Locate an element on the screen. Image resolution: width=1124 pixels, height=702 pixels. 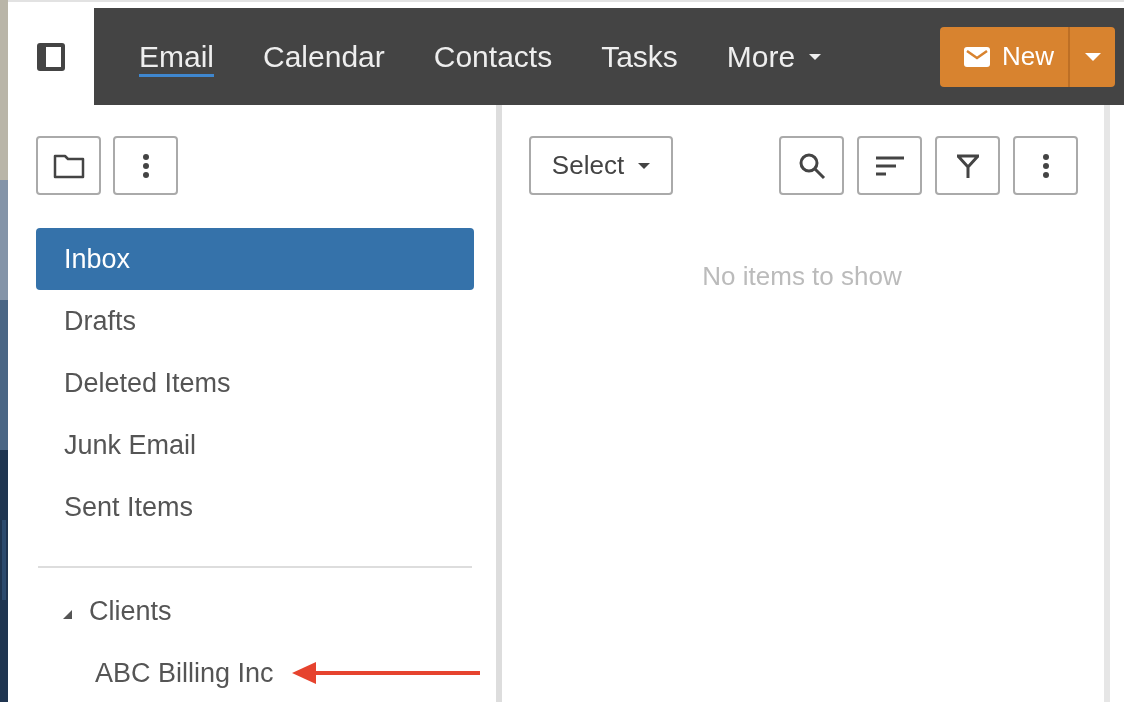
folder-button is located at coordinates (68, 165).